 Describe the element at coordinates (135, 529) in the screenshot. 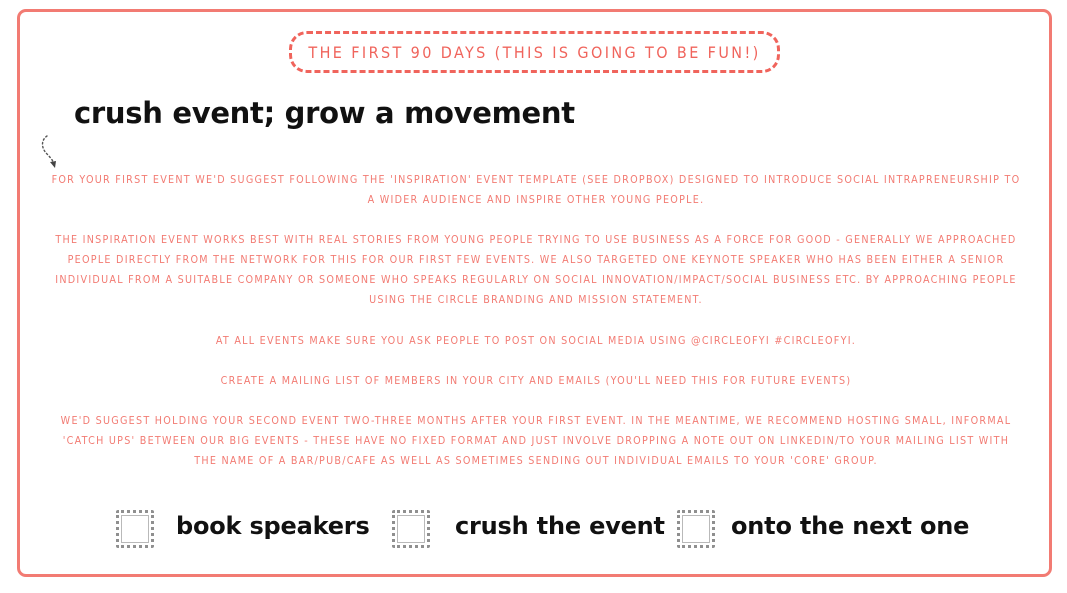

I see `checkbox-book-speakers` at that location.